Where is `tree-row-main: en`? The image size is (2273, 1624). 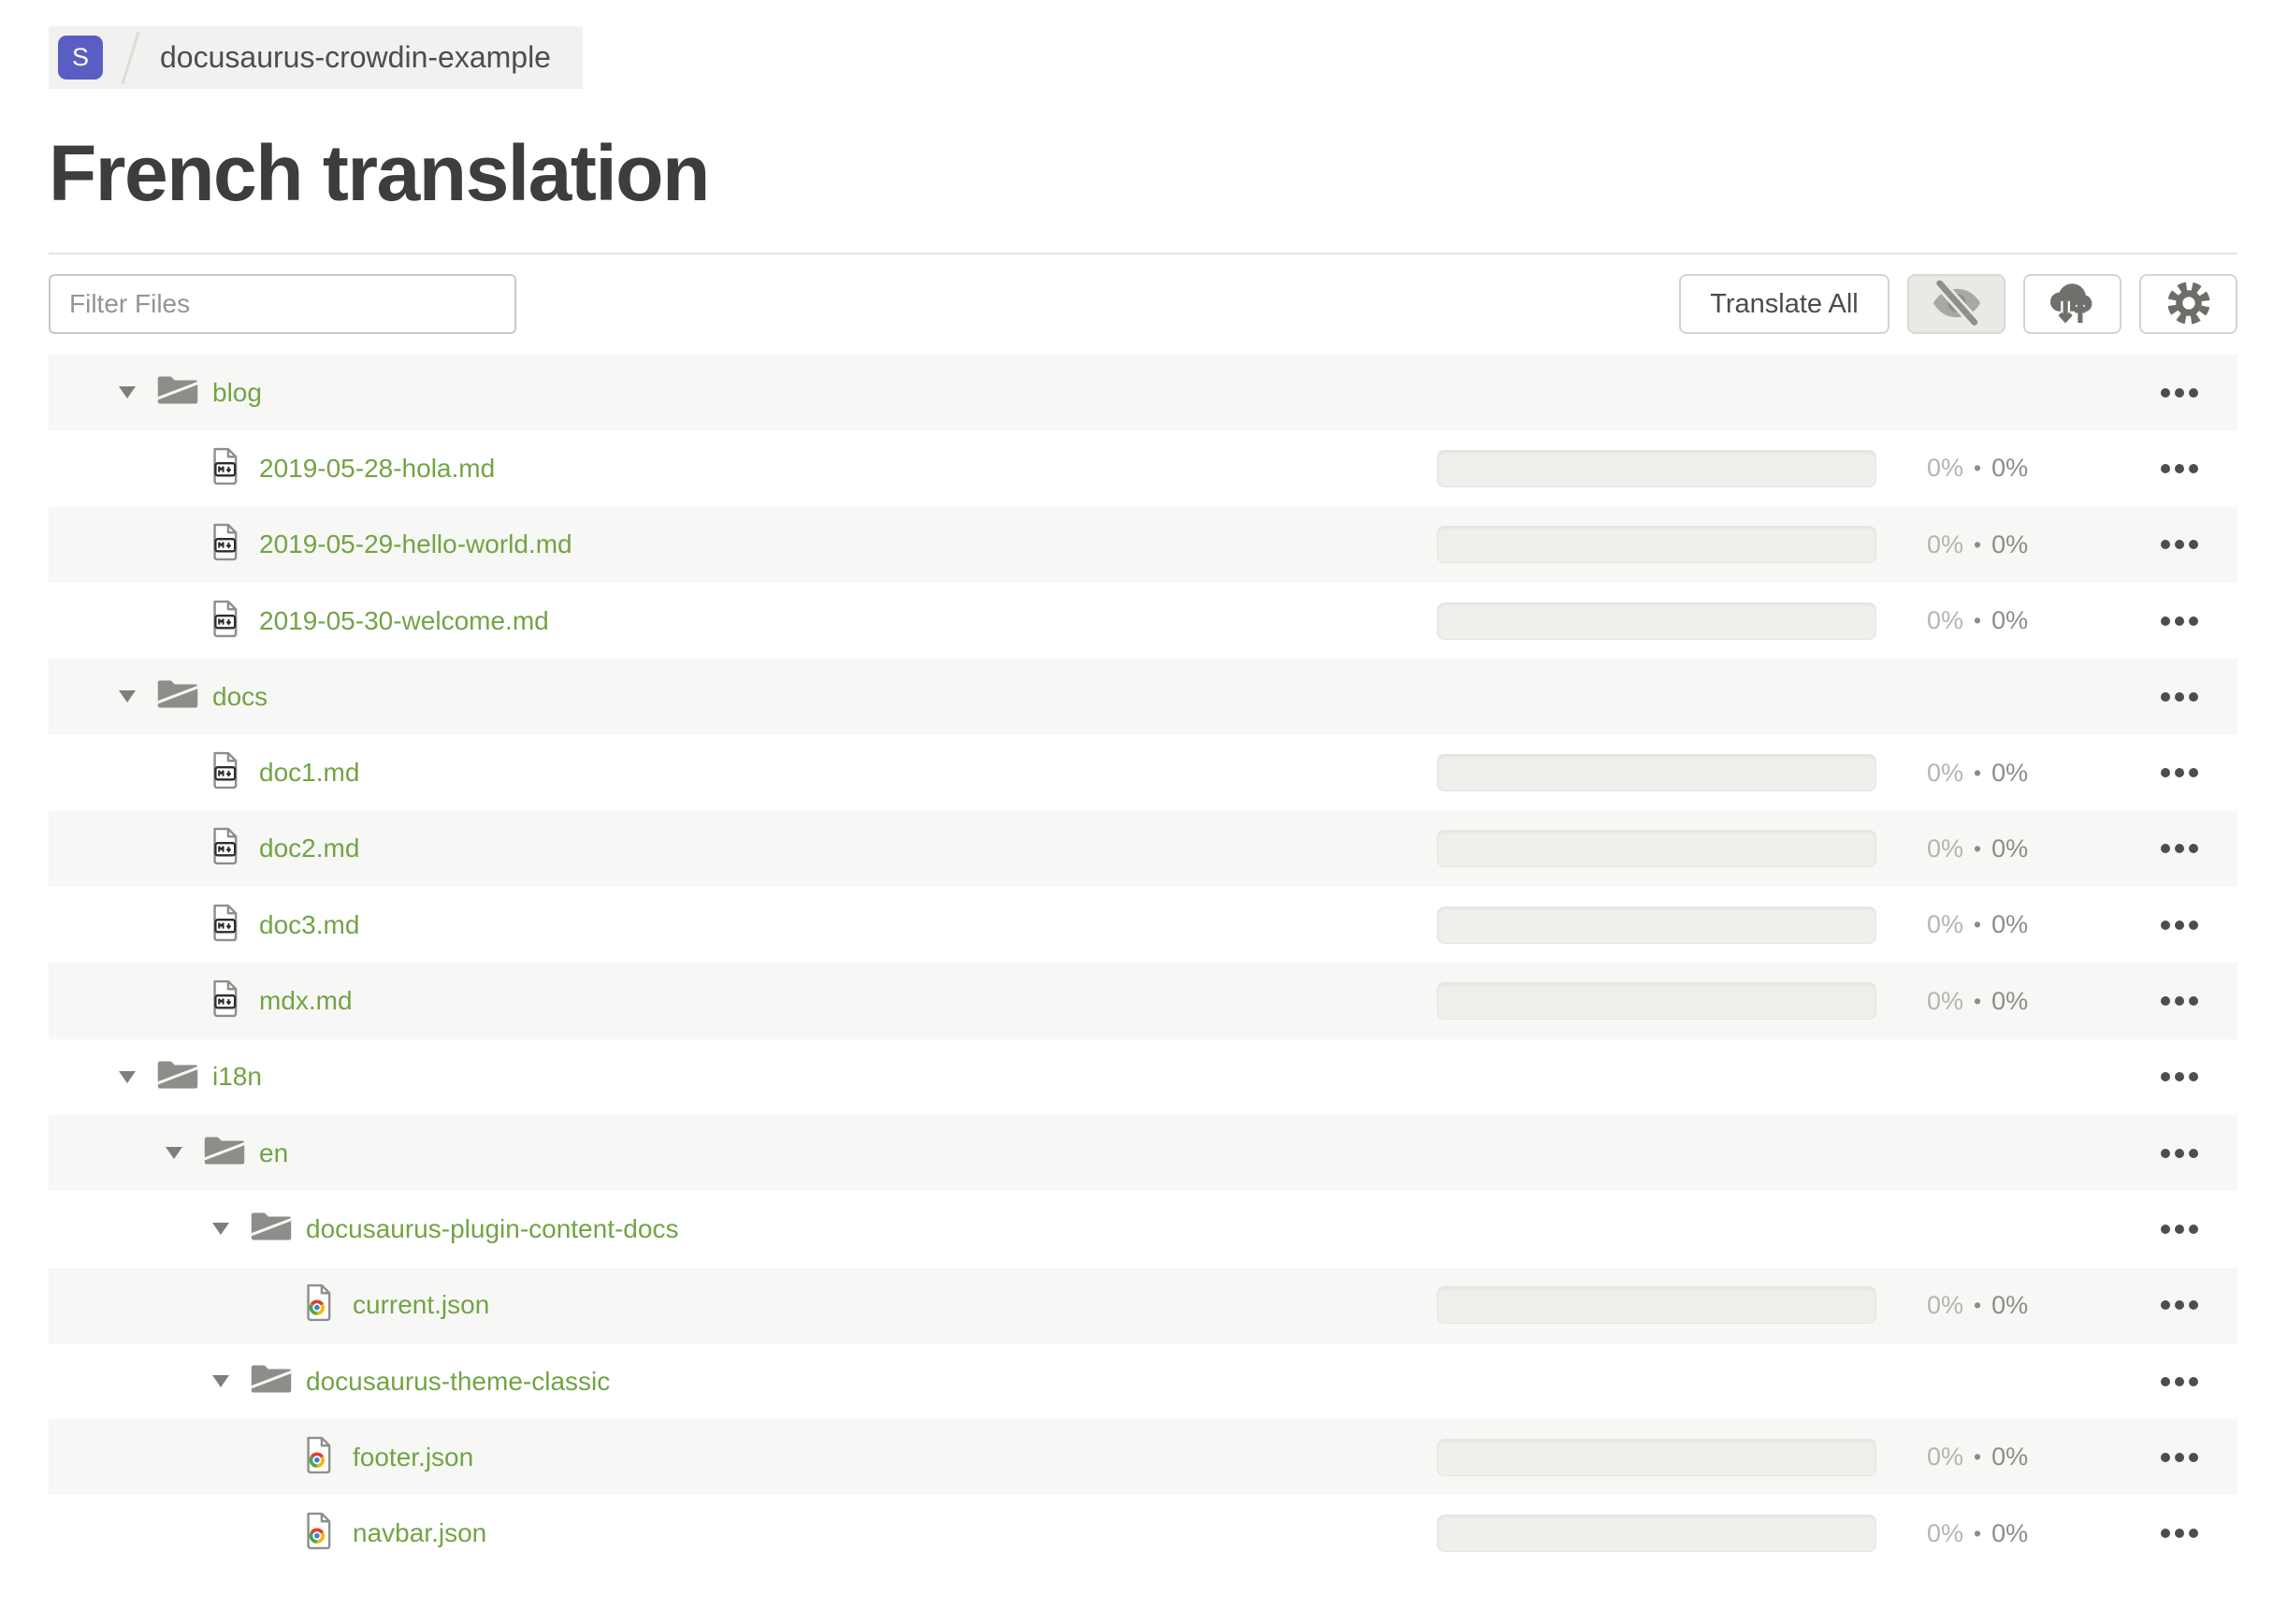 tree-row-main: en is located at coordinates (743, 1153).